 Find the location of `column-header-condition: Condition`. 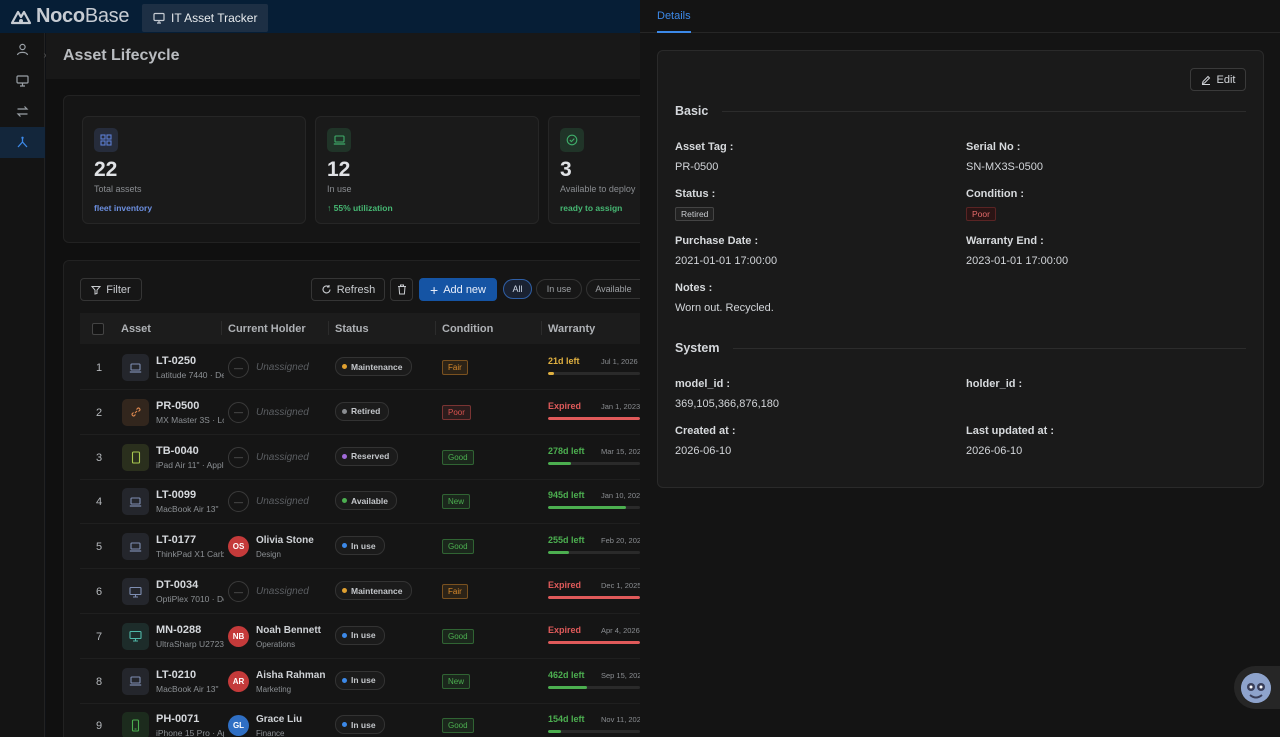

column-header-condition: Condition is located at coordinates (467, 329).